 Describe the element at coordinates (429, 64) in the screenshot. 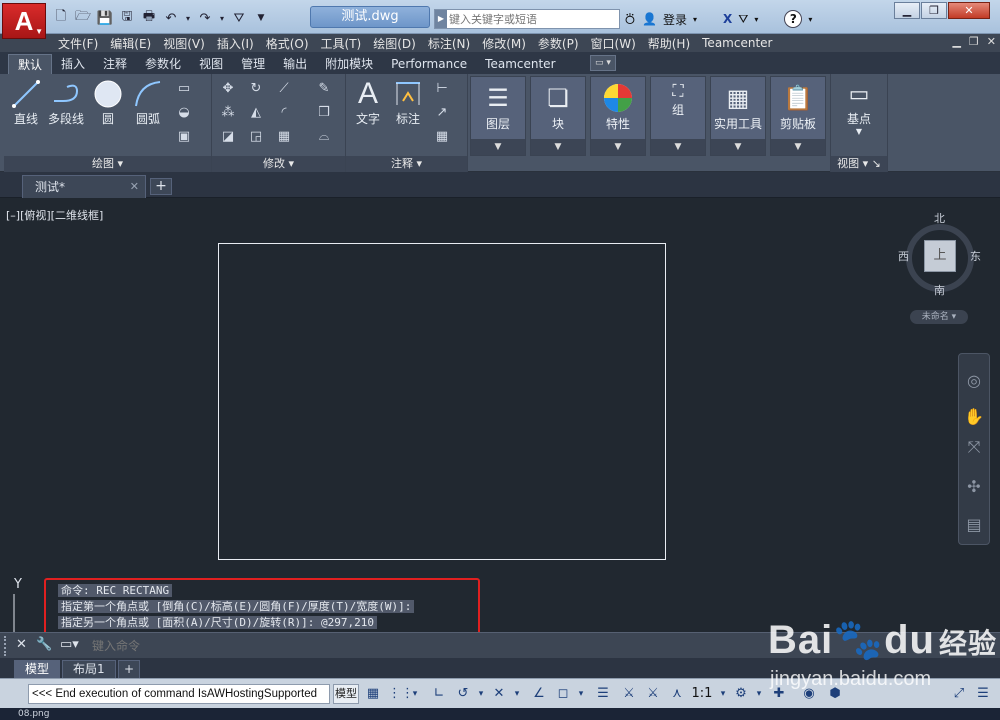

I see `ribbon-tab: Performance` at that location.